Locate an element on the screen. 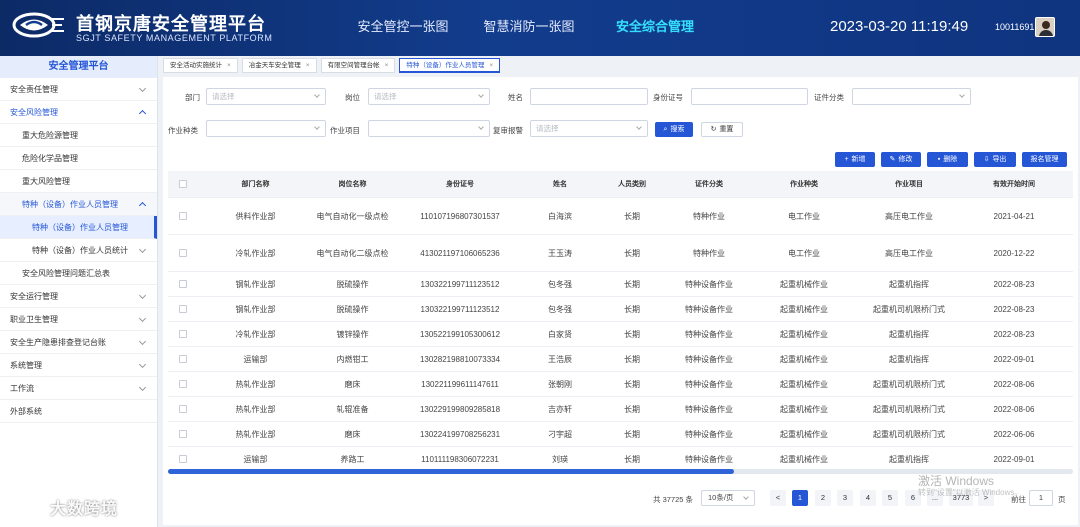 Image resolution: width=1080 pixels, height=527 pixels. add-button-label: 新增 is located at coordinates (858, 159).